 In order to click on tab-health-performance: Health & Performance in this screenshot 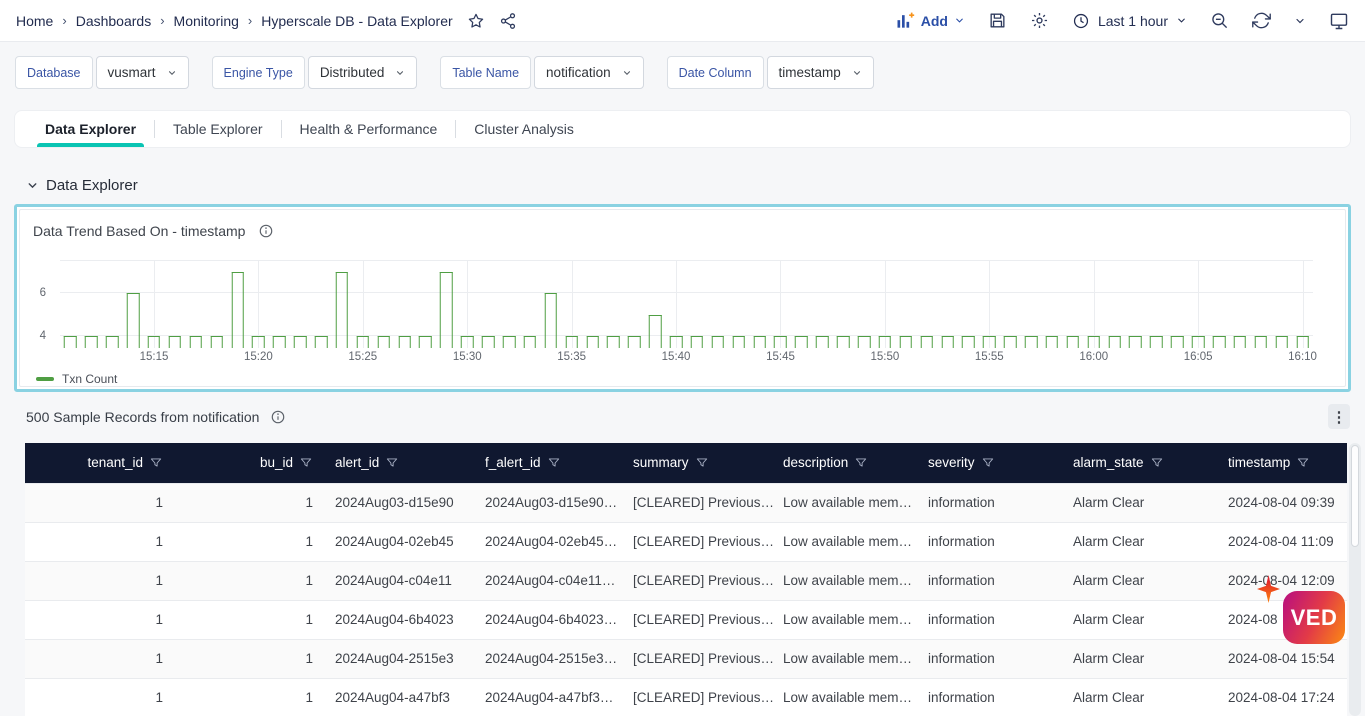, I will do `click(369, 129)`.